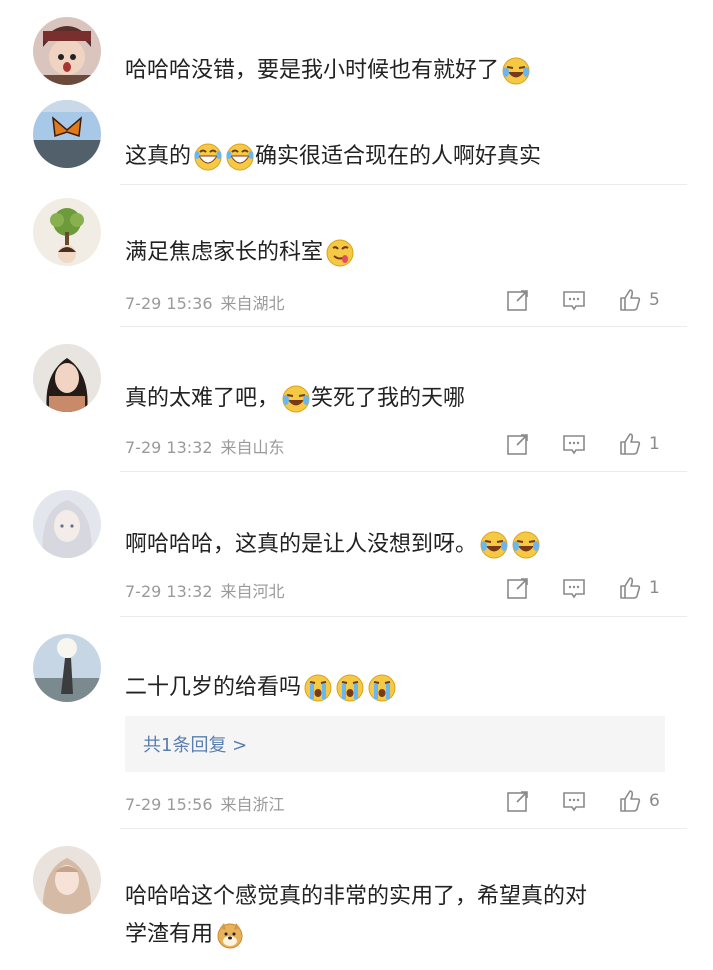 The image size is (713, 970). I want to click on comment-body: 确实很适合现在的人啊好真实, so click(398, 156).